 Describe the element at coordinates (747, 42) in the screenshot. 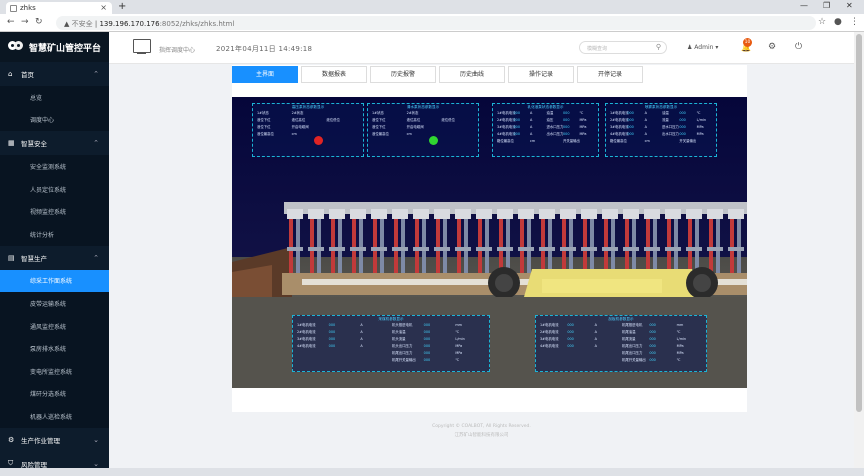

I see `notification-badge: 10` at that location.